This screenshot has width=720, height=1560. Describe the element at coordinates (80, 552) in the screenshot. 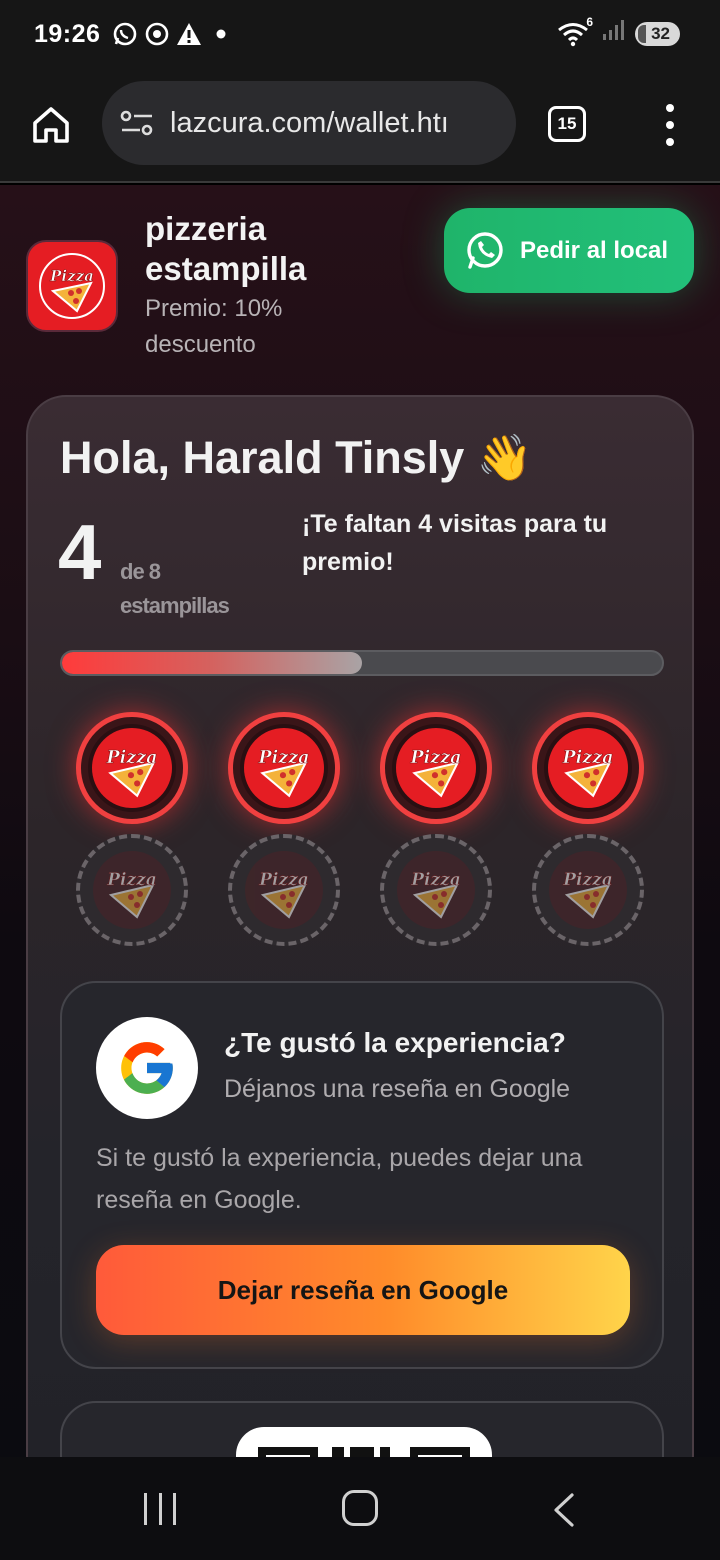

I see `stamps-count: 4` at that location.